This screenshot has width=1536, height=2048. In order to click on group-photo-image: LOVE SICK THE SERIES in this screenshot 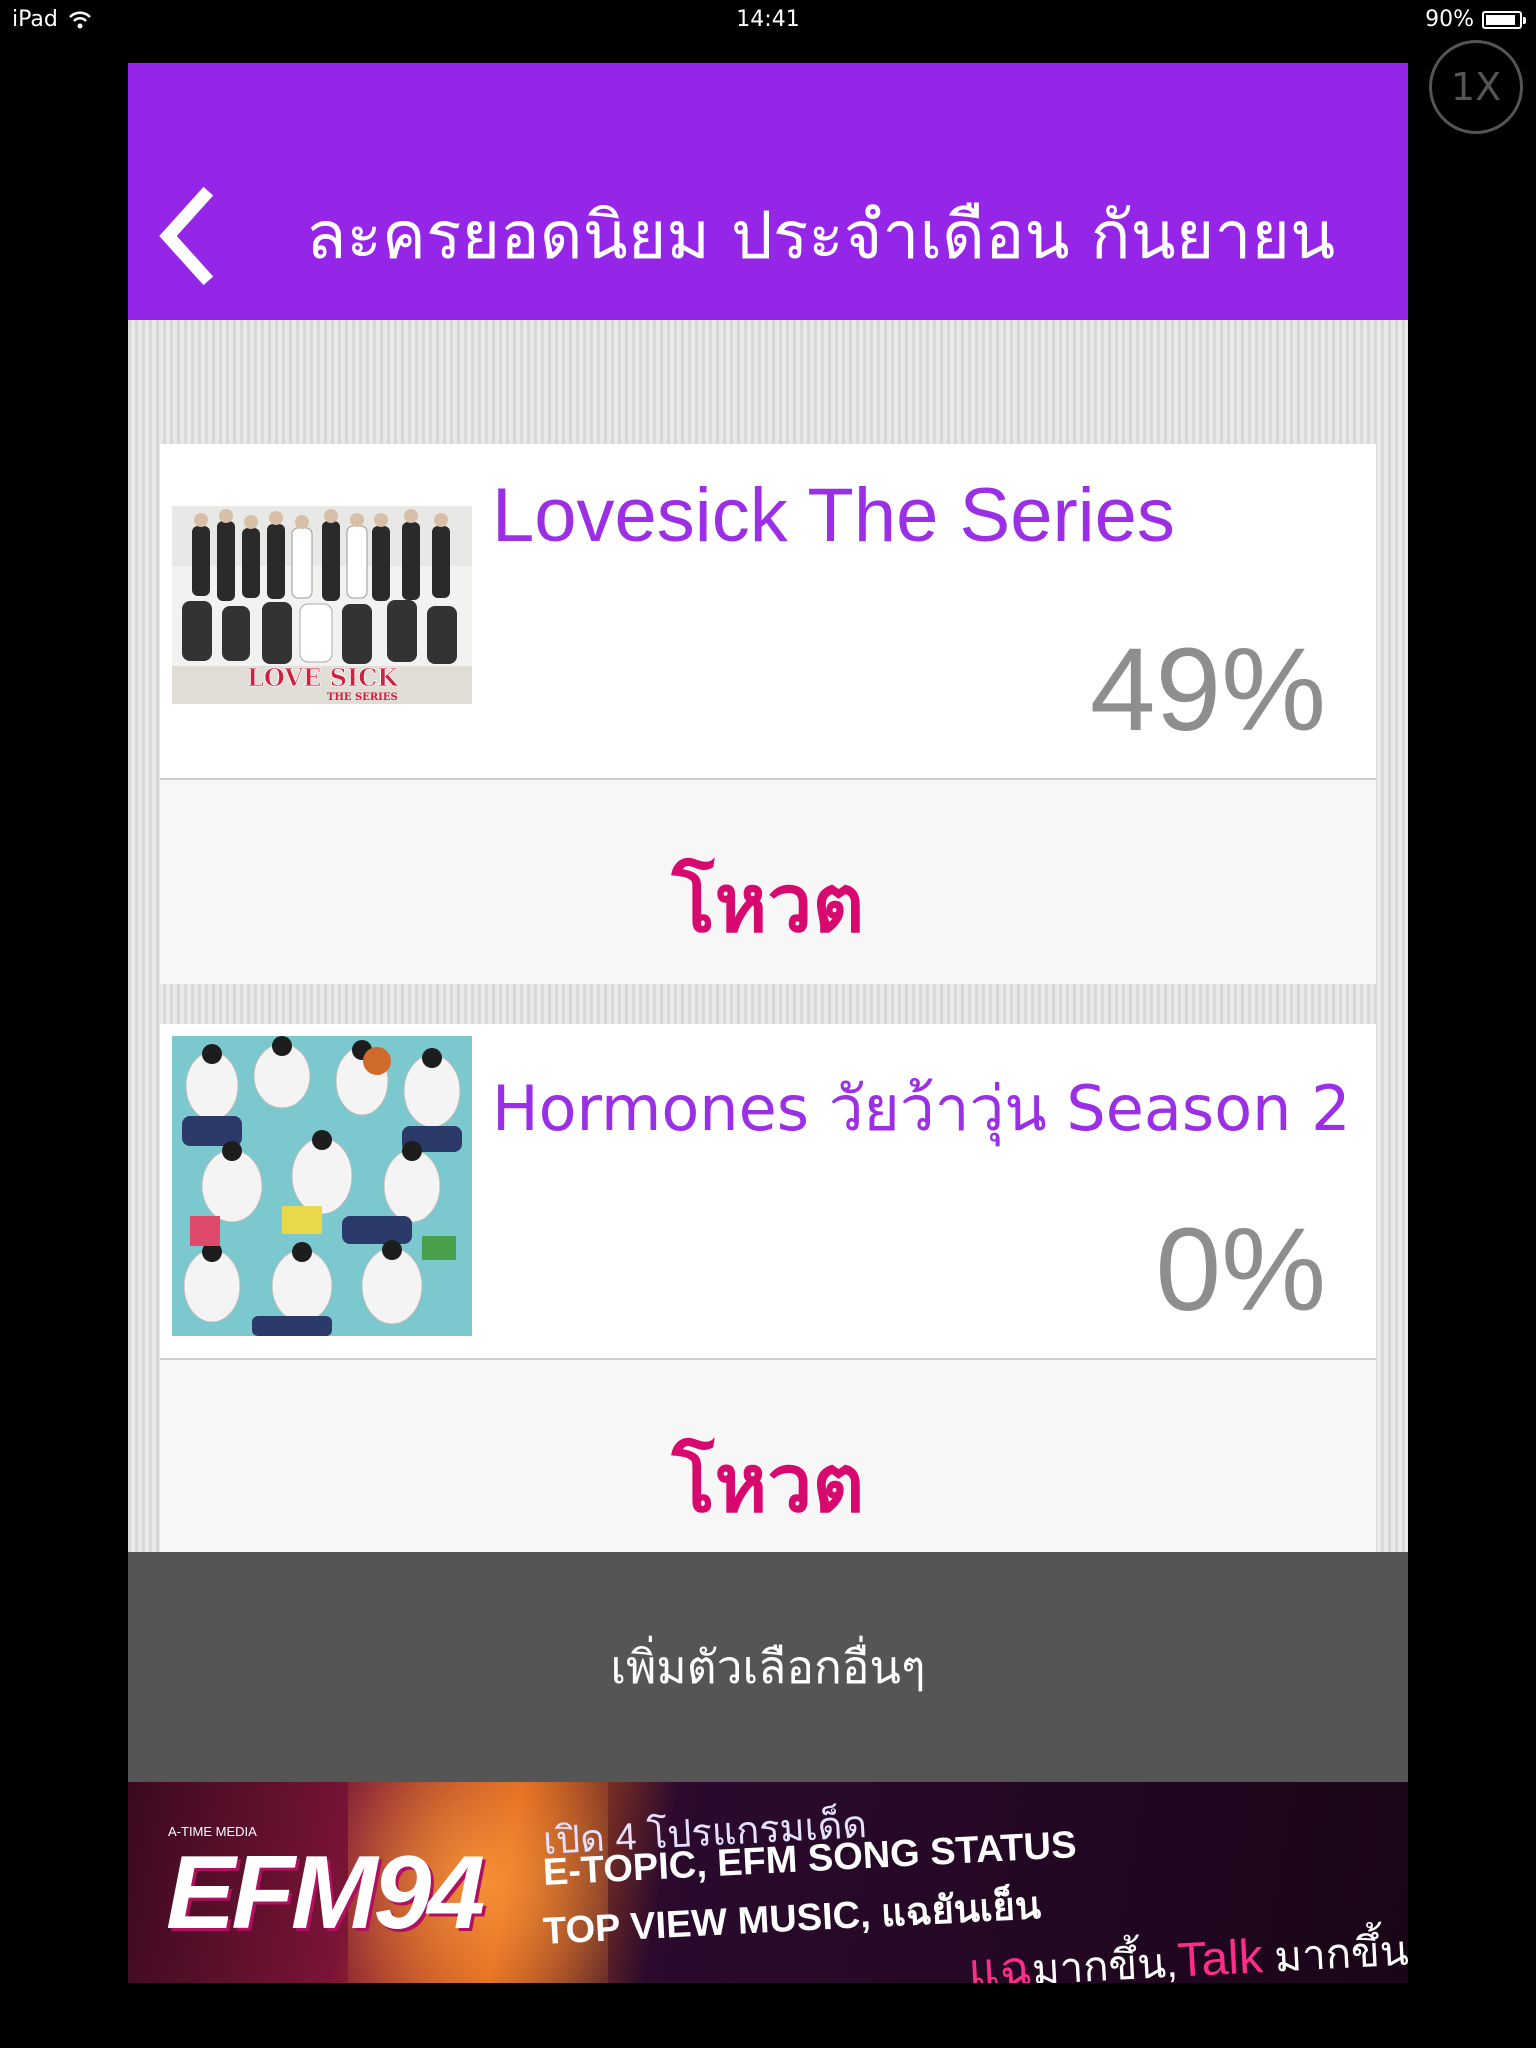, I will do `click(322, 605)`.